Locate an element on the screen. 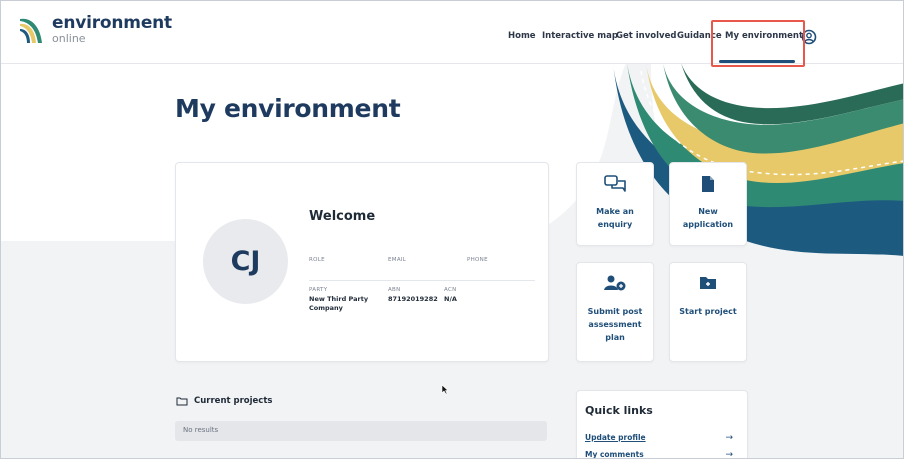 Image resolution: width=904 pixels, height=459 pixels. abn-label: ABN is located at coordinates (394, 290).